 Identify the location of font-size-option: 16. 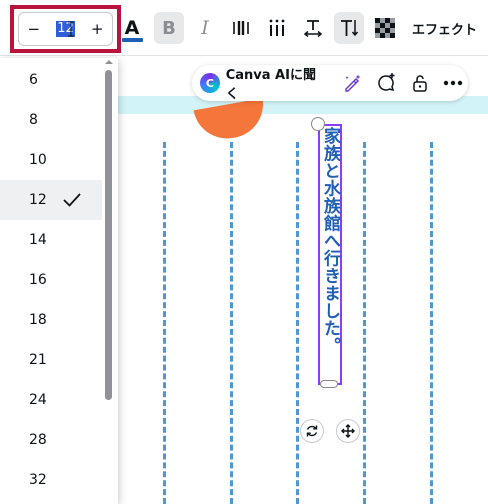
(51, 280).